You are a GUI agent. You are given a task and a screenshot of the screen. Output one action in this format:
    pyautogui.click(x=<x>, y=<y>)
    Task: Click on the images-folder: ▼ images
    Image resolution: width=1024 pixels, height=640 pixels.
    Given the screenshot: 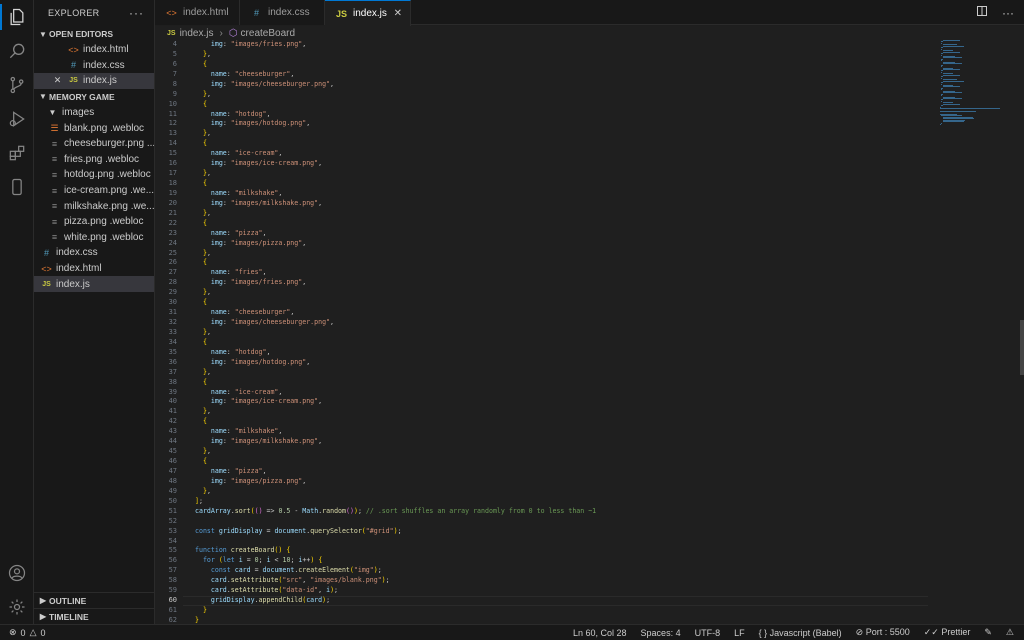 What is the action you would take?
    pyautogui.click(x=94, y=113)
    